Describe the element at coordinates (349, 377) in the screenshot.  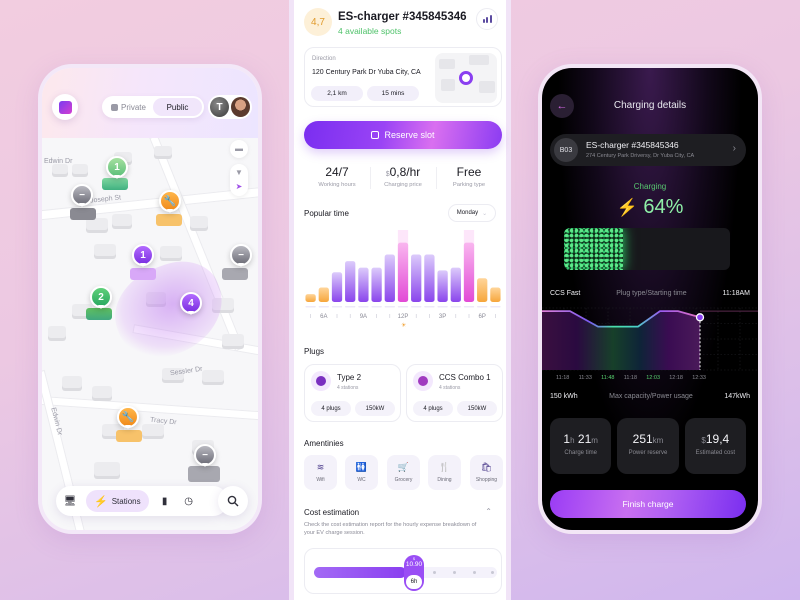
I see `plug-name: Type 2` at that location.